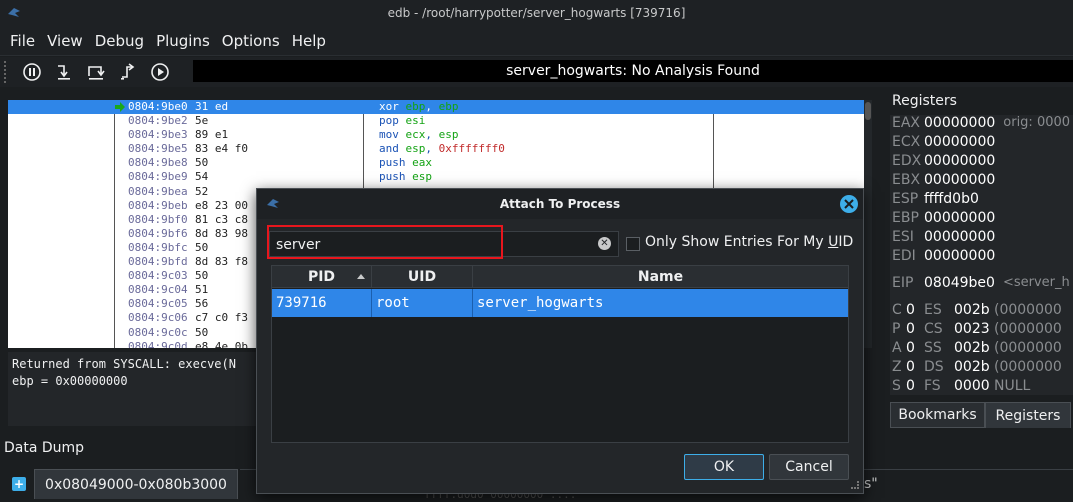 Image resolution: width=1073 pixels, height=502 pixels. What do you see at coordinates (183, 41) in the screenshot?
I see `menu-plugins: Plugins` at bounding box center [183, 41].